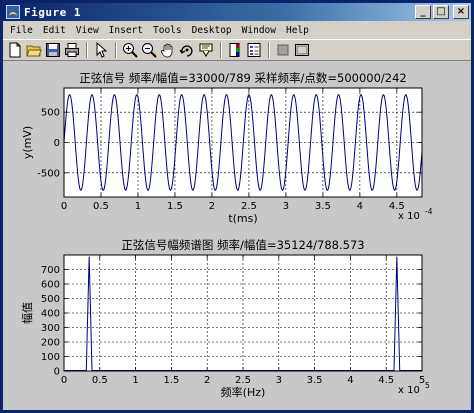 Image resolution: width=474 pixels, height=413 pixels. I want to click on new-file-button, so click(15, 50).